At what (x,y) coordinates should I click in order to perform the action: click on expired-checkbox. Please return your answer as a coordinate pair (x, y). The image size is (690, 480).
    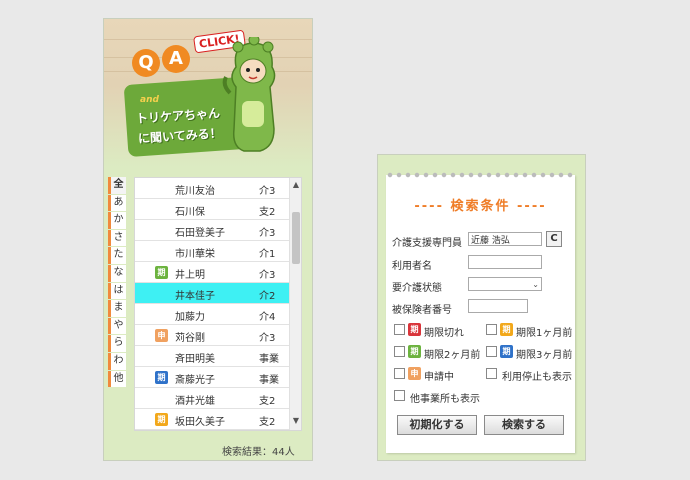
    Looking at the image, I should click on (399, 329).